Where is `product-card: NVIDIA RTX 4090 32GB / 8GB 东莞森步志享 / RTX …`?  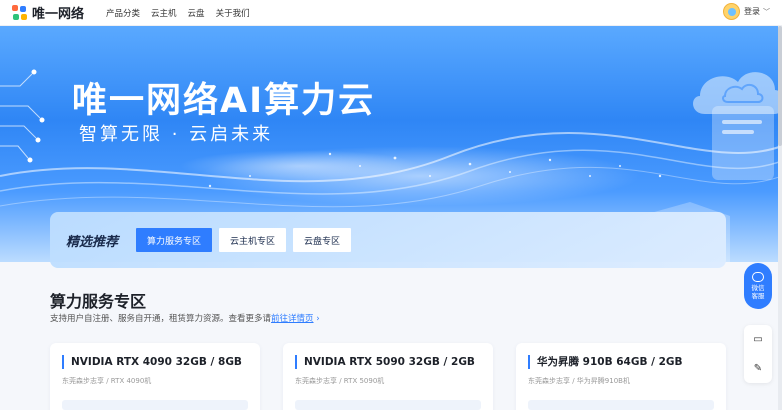 product-card: NVIDIA RTX 4090 32GB / 8GB 东莞森步志享 / RTX … is located at coordinates (155, 376).